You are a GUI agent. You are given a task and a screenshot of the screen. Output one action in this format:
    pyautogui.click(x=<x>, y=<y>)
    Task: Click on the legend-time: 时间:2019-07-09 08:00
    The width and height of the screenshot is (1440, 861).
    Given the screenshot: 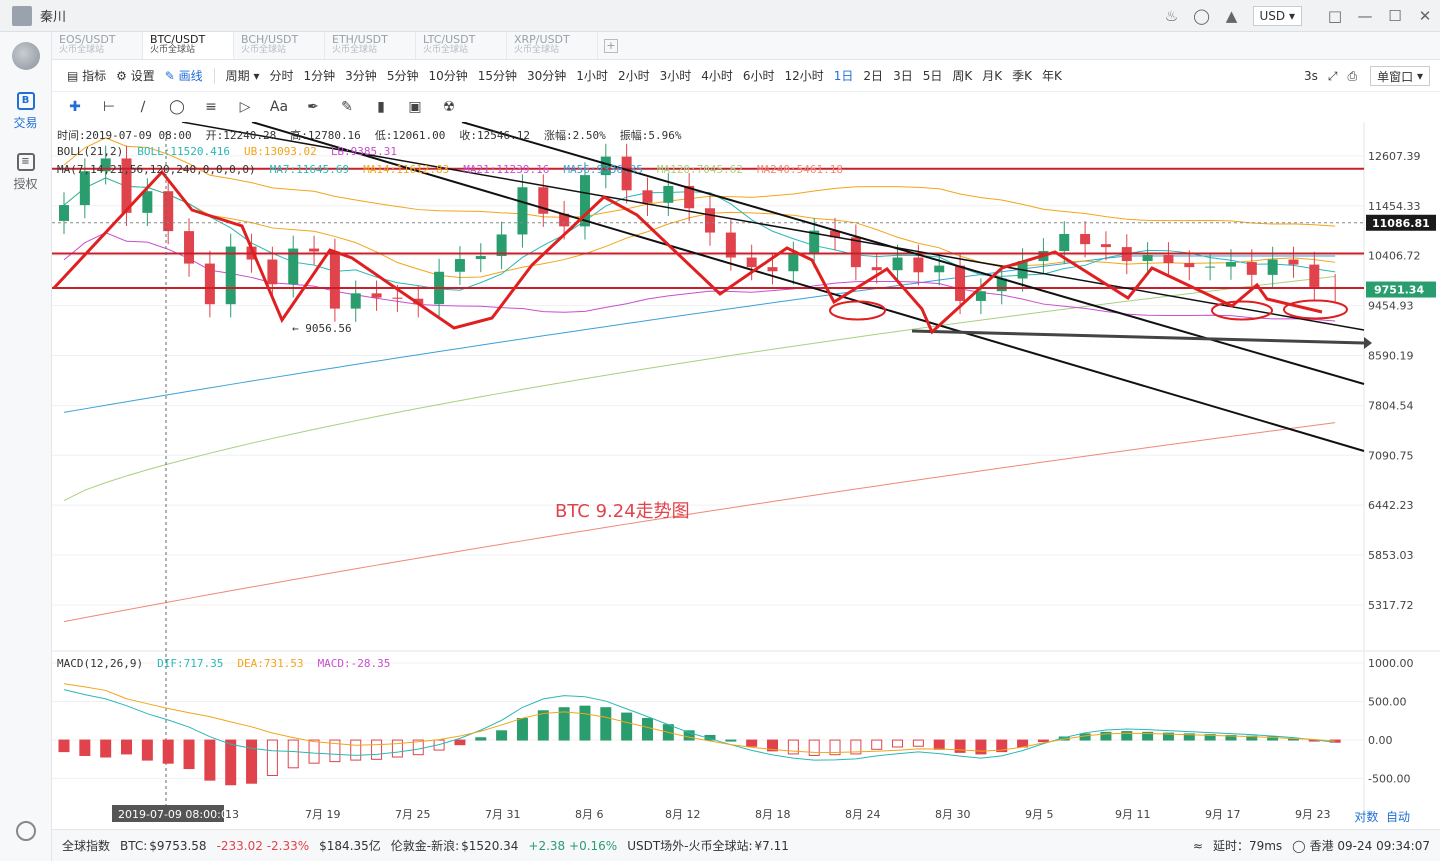 What is the action you would take?
    pyautogui.click(x=124, y=135)
    